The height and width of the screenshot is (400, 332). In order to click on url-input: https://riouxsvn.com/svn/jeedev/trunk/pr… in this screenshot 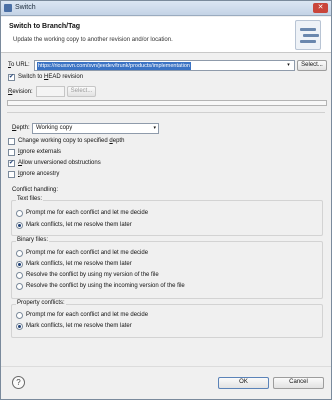, I will do `click(114, 66)`.